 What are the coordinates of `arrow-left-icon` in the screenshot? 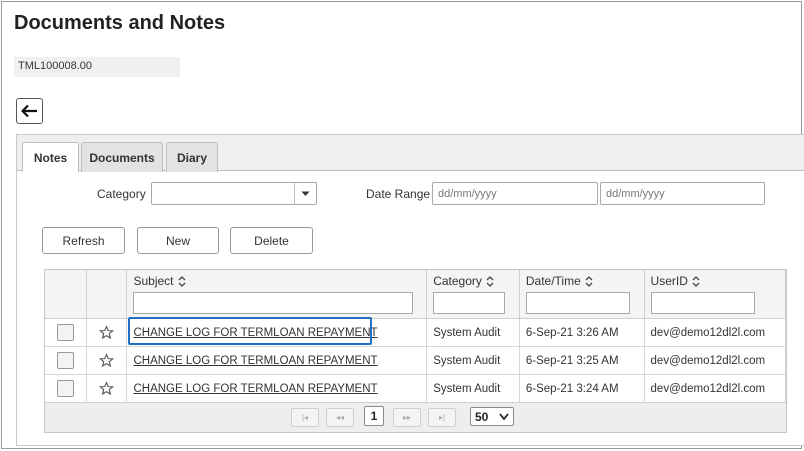 It's located at (29, 111).